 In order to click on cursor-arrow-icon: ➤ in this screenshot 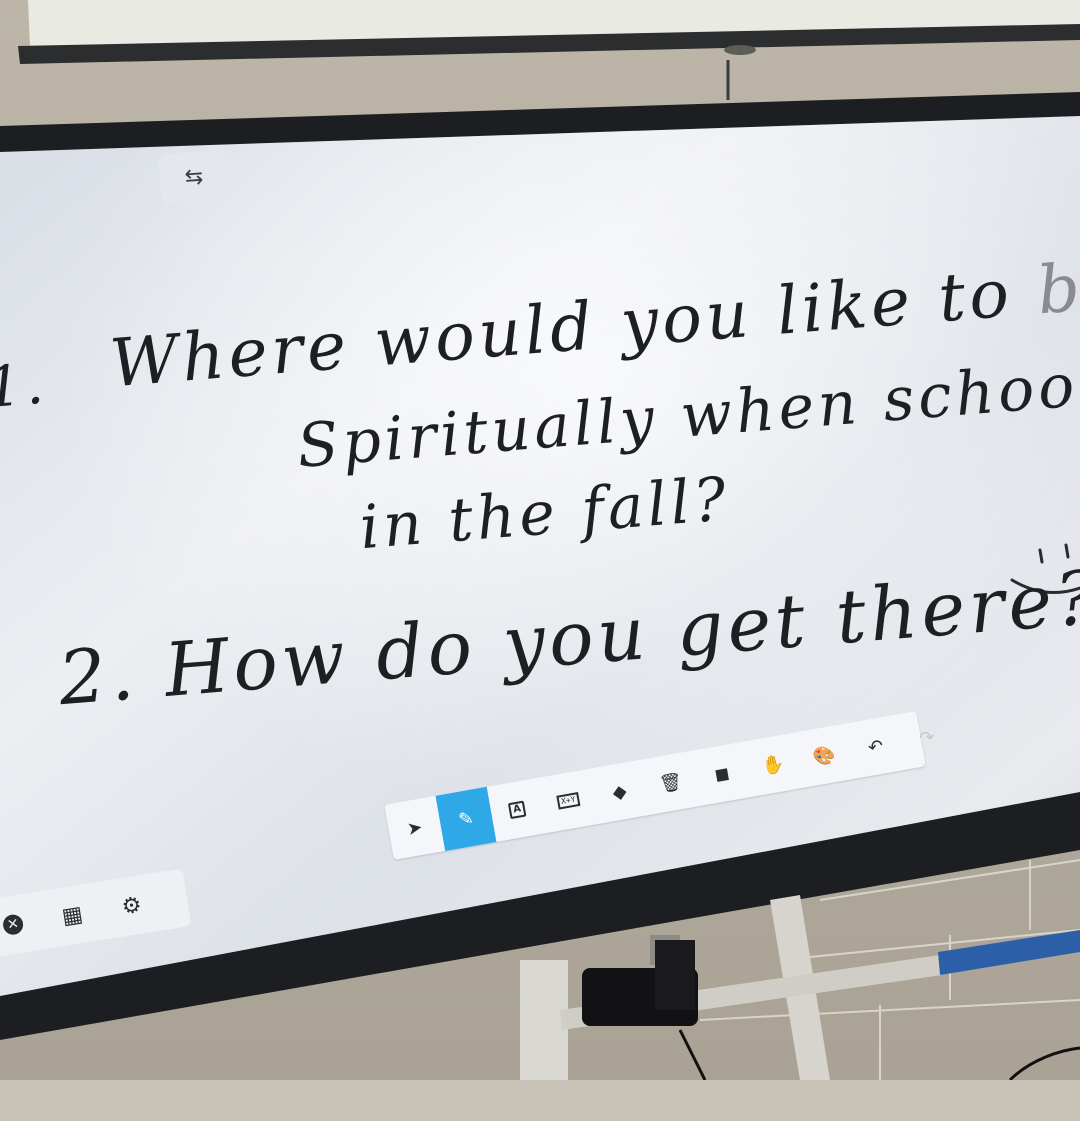, I will do `click(414, 828)`.